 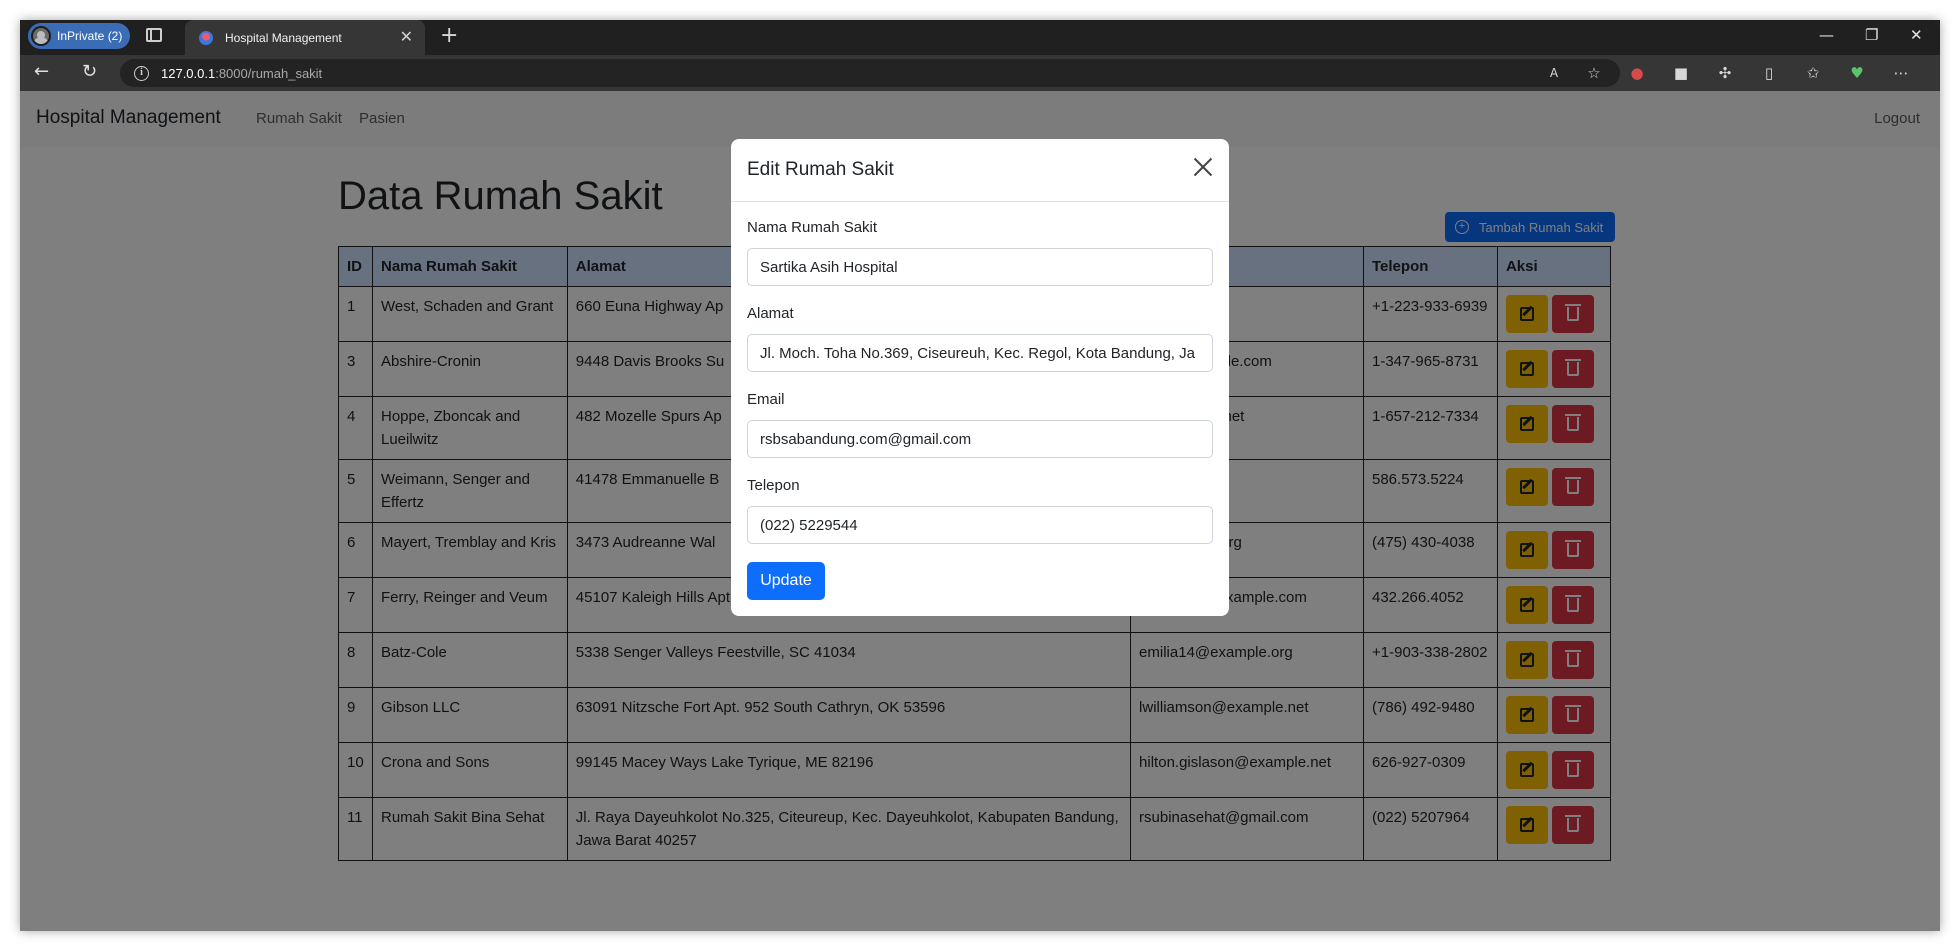 What do you see at coordinates (980, 439) in the screenshot?
I see `email-field` at bounding box center [980, 439].